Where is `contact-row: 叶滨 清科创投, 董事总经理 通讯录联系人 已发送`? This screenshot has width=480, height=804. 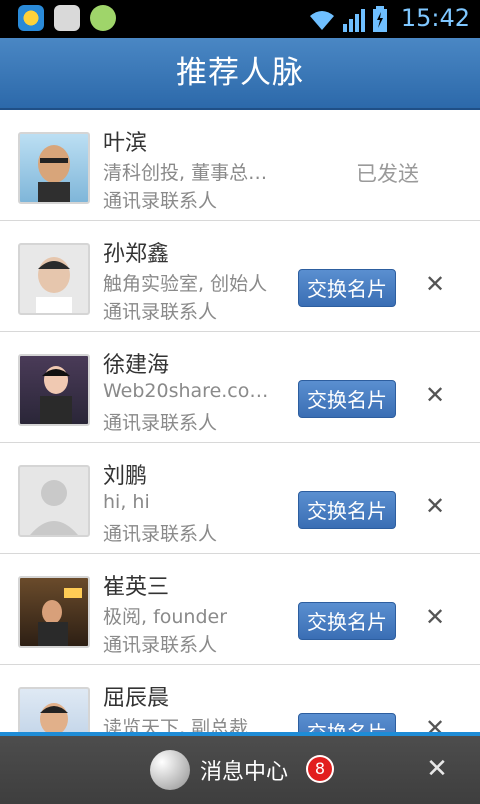
contact-row: 叶滨 清科创投, 董事总经理 通讯录联系人 已发送 is located at coordinates (240, 165).